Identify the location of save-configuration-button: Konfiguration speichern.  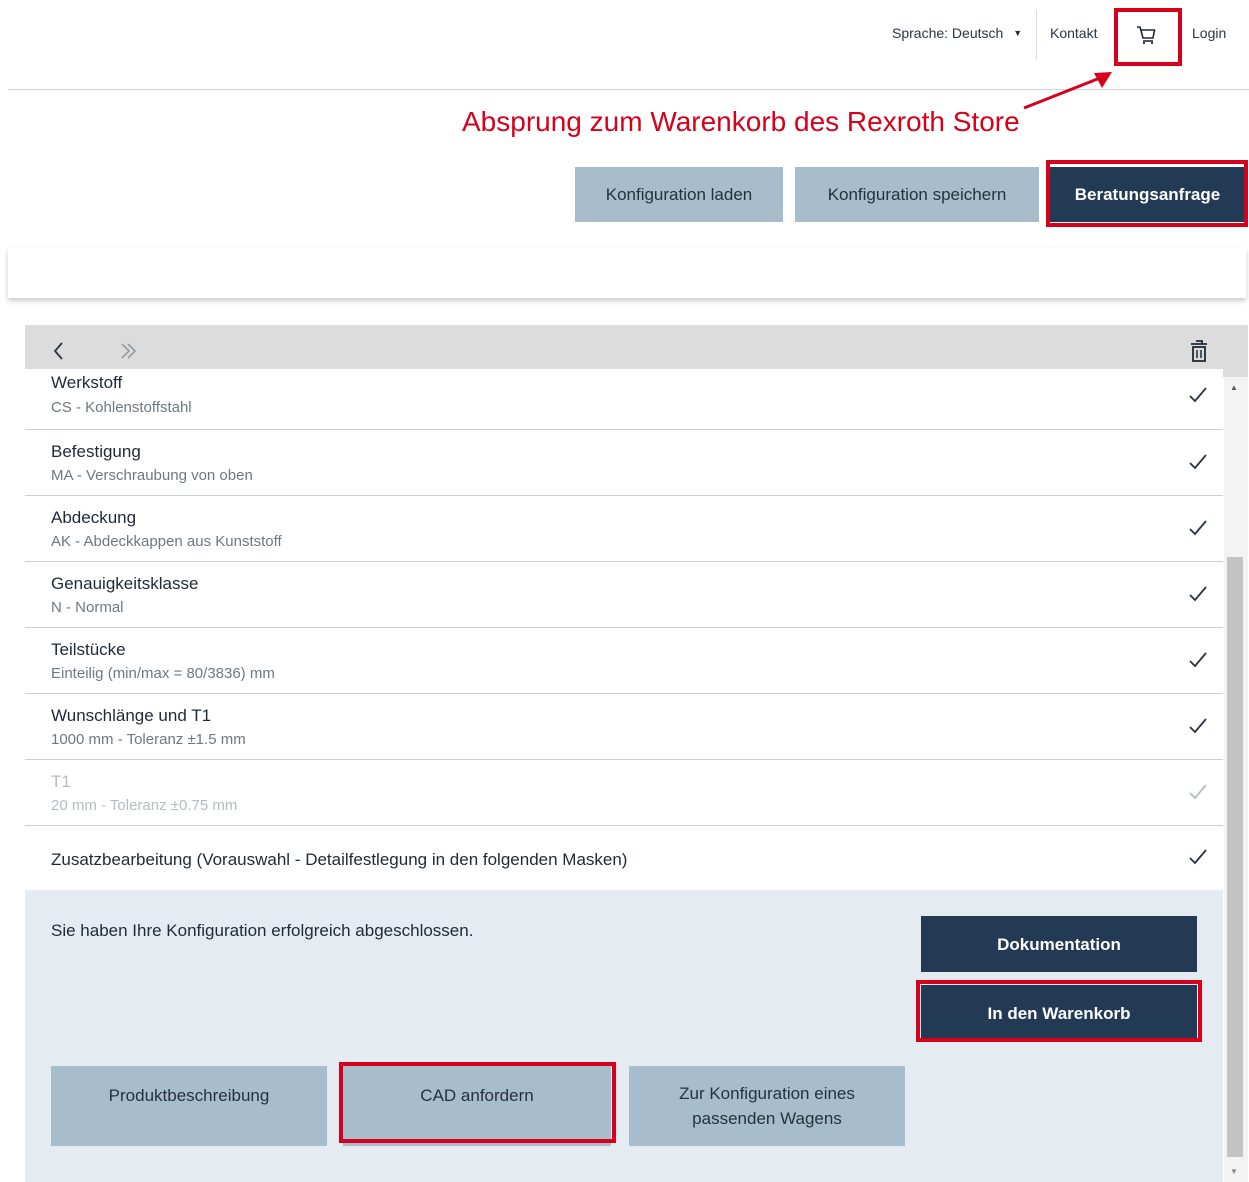
(917, 194).